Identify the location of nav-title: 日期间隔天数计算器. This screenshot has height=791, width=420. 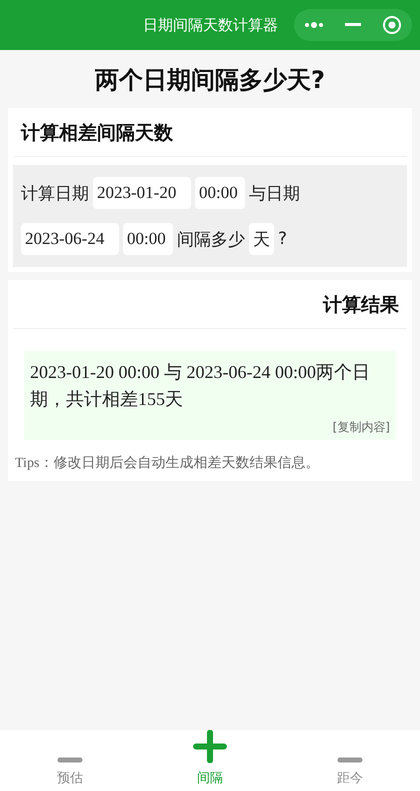
(210, 25).